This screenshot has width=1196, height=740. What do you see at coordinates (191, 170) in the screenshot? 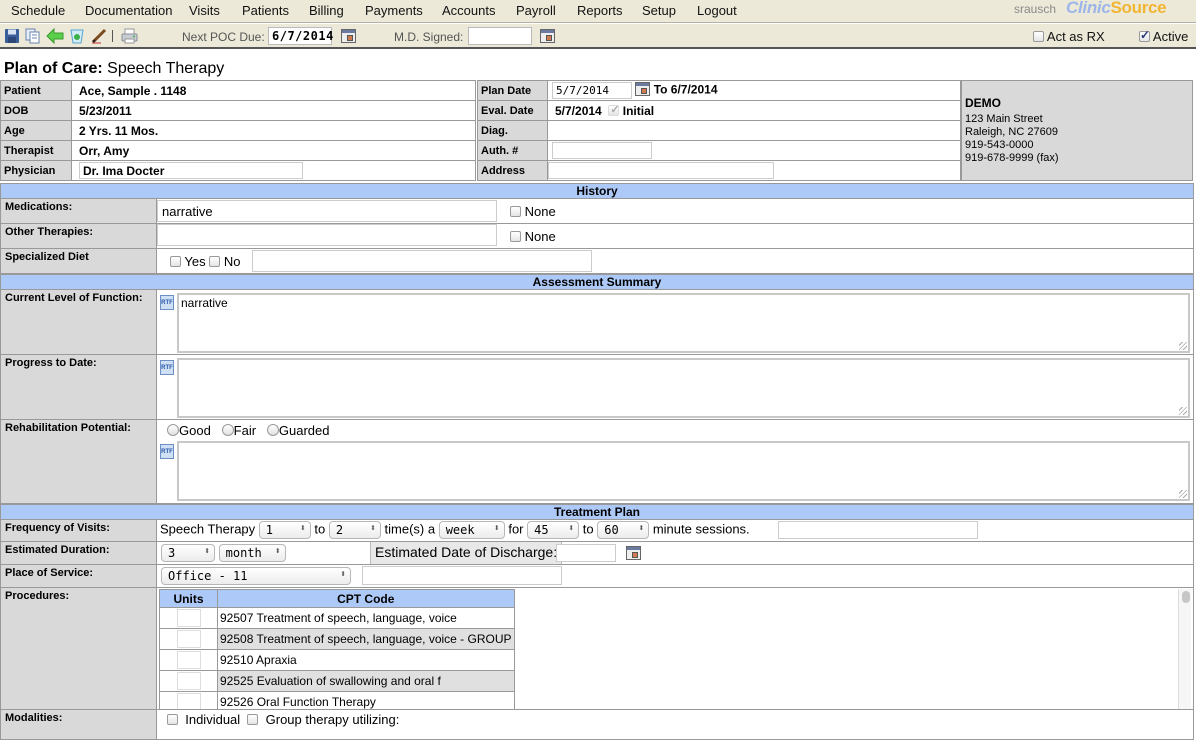
I see `physician-input: Dr. Ima Docter` at bounding box center [191, 170].